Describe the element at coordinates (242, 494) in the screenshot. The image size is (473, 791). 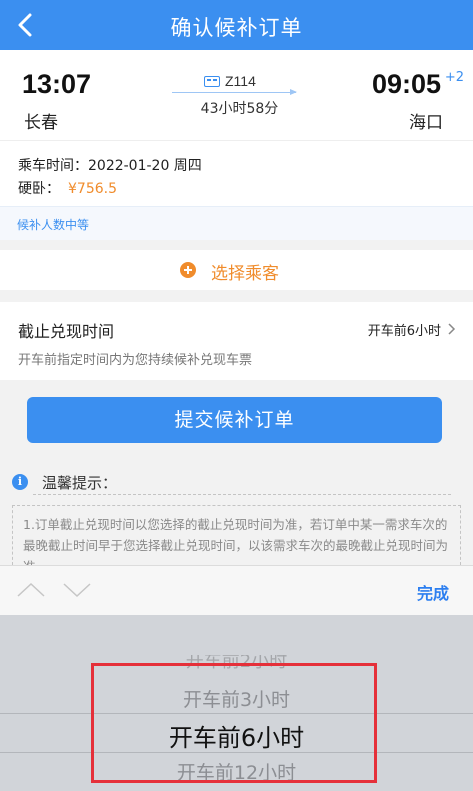
I see `tips-divider` at that location.